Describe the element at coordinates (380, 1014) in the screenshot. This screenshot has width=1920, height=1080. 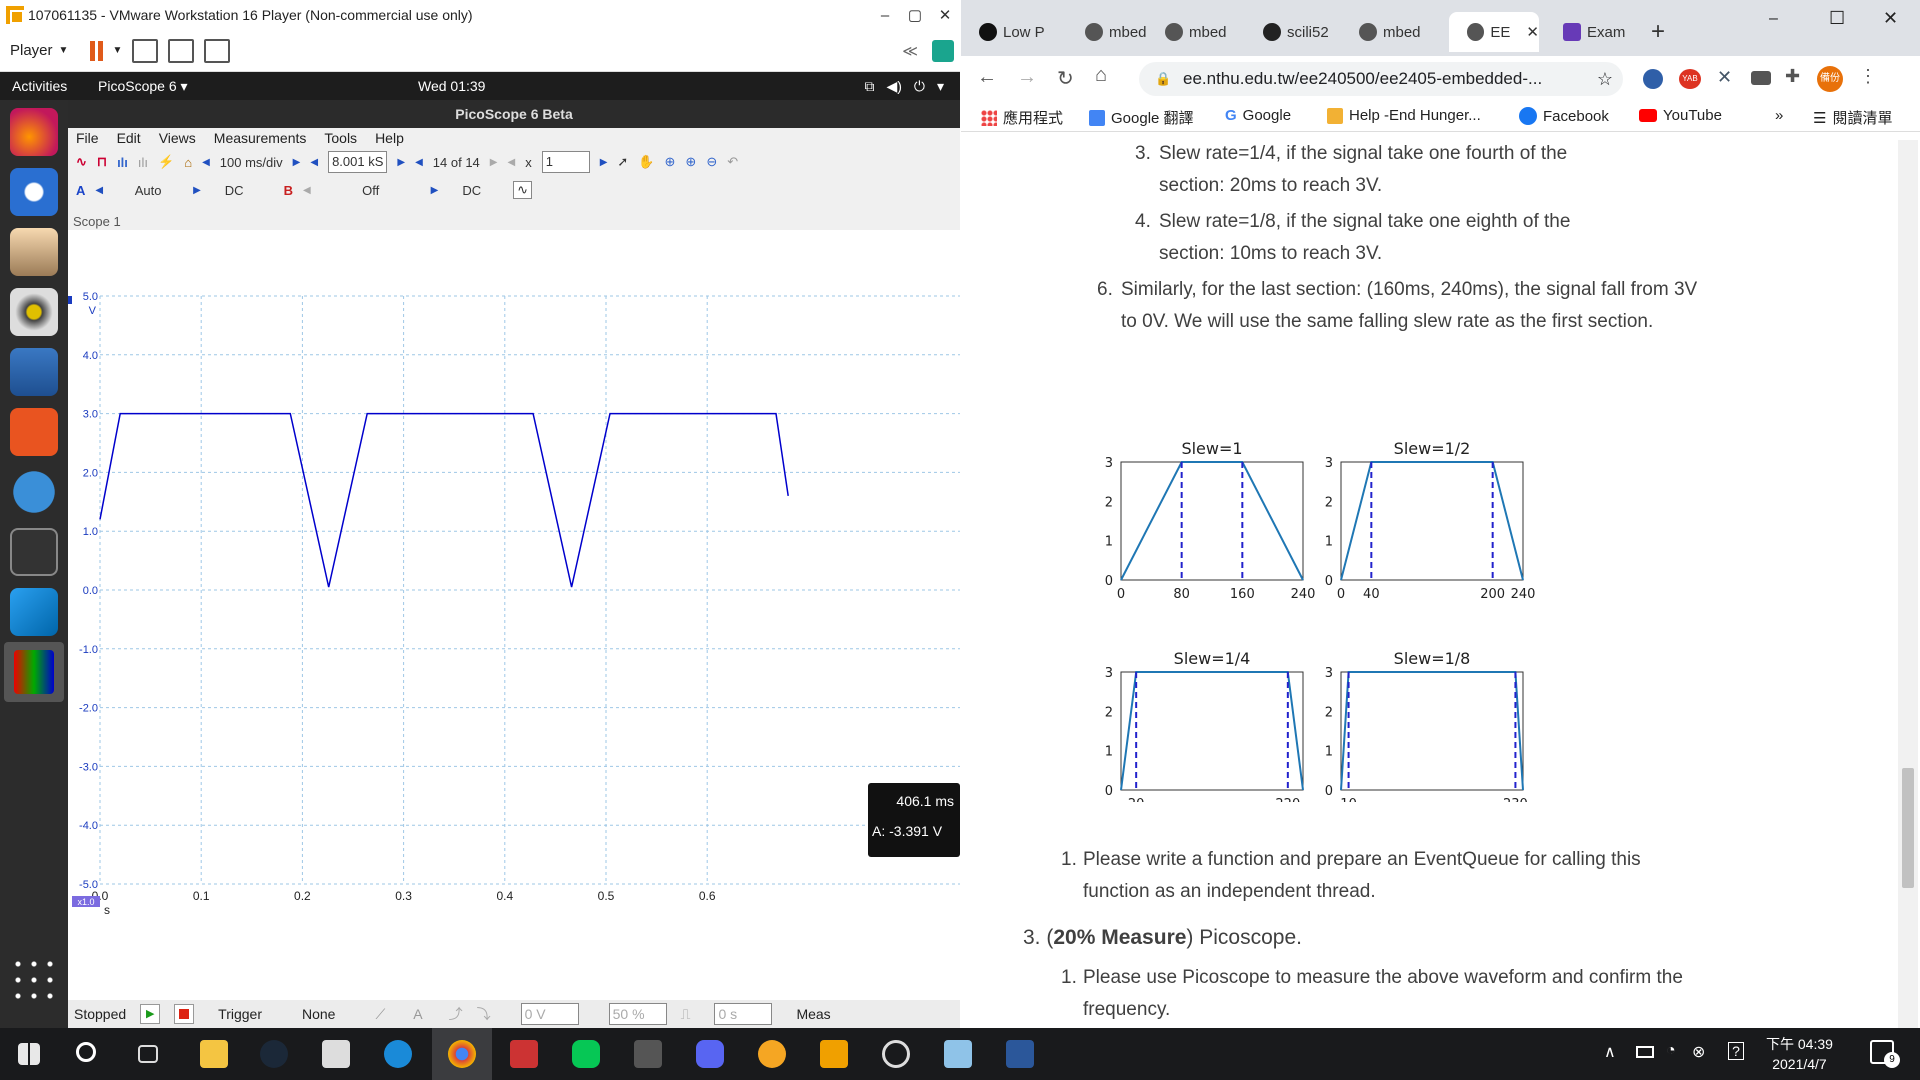
I see `trigger-edge-icon: ⟋` at that location.